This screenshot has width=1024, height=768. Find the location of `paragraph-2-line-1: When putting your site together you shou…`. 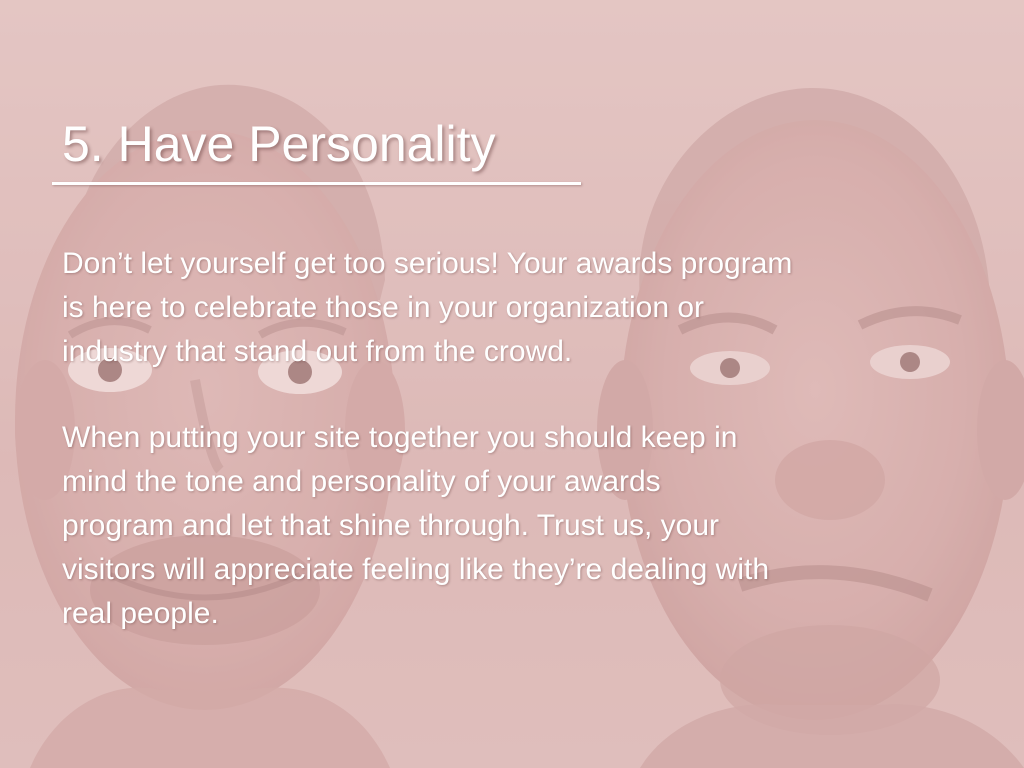

paragraph-2-line-1: When putting your site together you shou… is located at coordinates (400, 437).